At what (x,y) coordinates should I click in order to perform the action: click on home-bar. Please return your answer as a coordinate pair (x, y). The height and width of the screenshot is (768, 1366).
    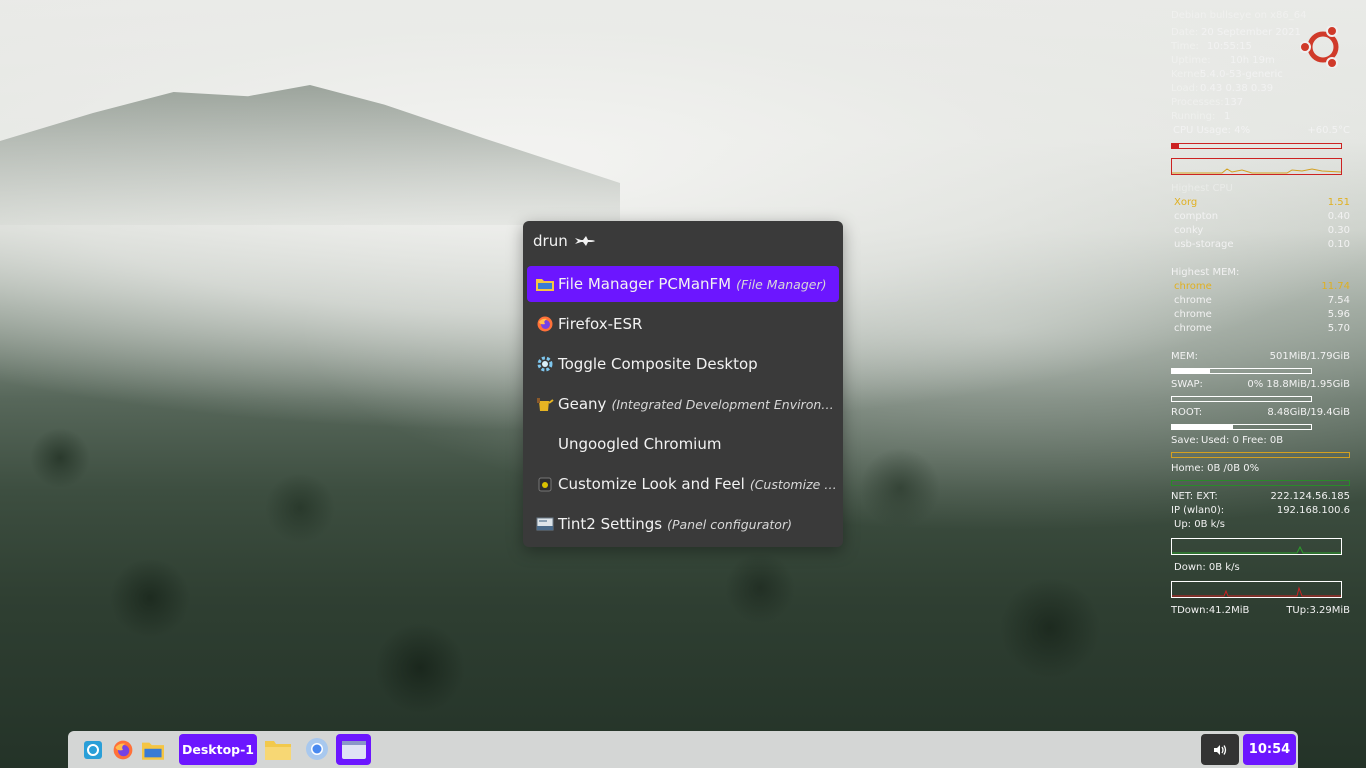
    Looking at the image, I should click on (1260, 483).